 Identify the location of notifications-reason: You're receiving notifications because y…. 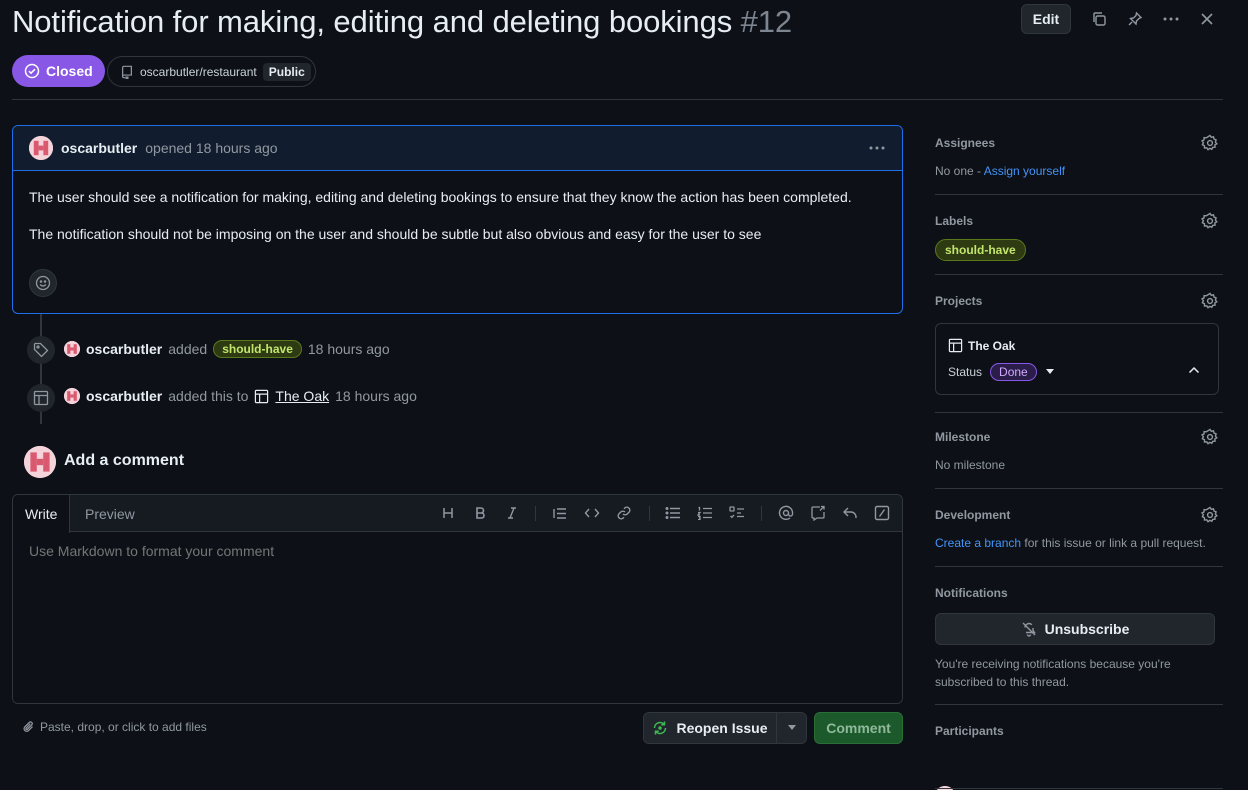
(1053, 673).